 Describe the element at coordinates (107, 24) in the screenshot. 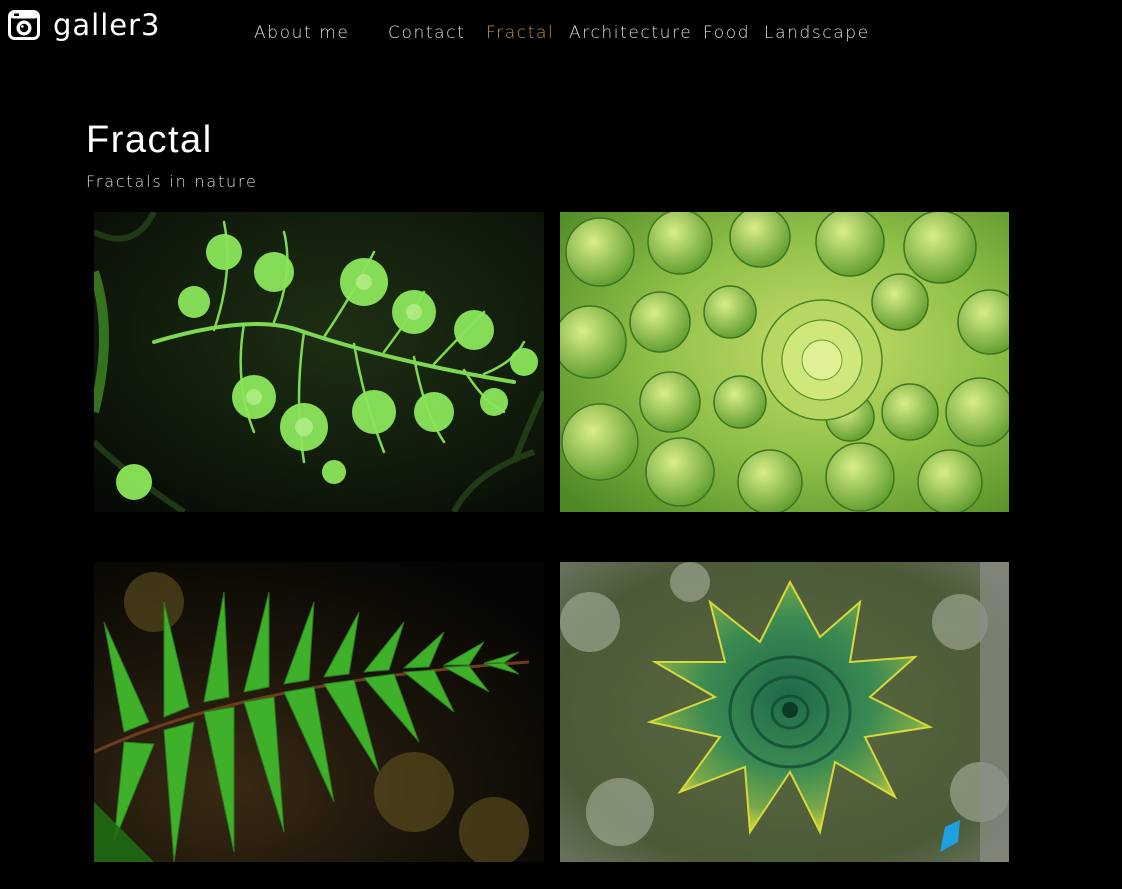

I see `brand-name: galler3` at that location.